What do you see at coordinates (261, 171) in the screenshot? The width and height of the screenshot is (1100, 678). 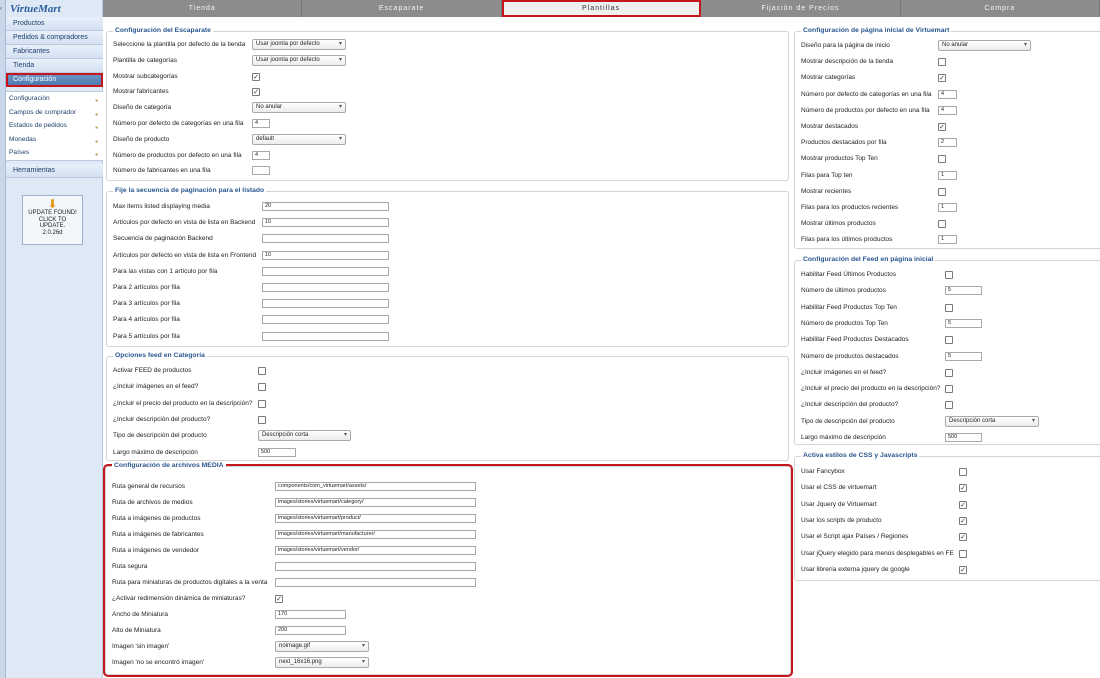 I see `escaparate-input` at bounding box center [261, 171].